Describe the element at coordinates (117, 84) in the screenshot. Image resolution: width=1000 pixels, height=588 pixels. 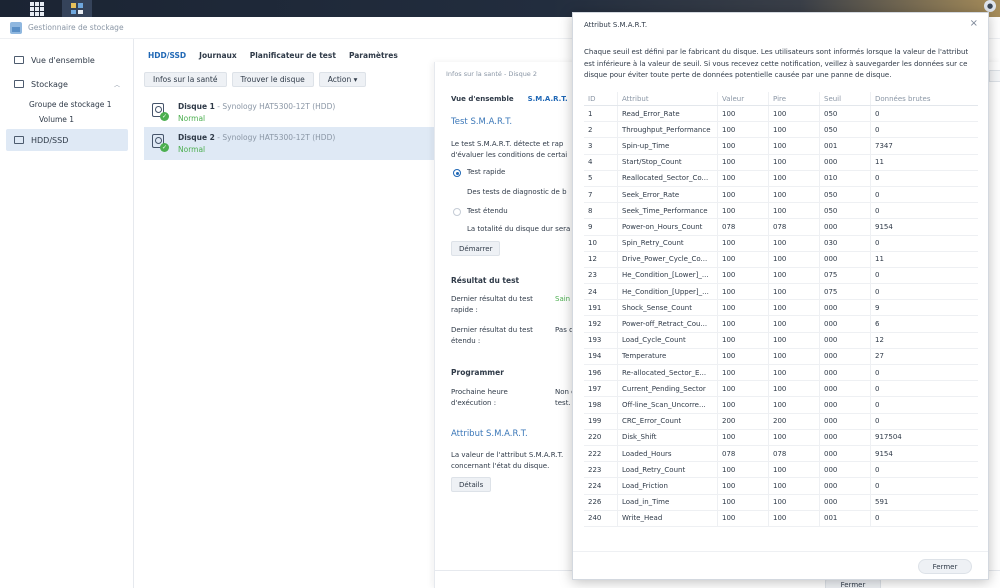
I see `chevron-up-icon: ︿` at that location.